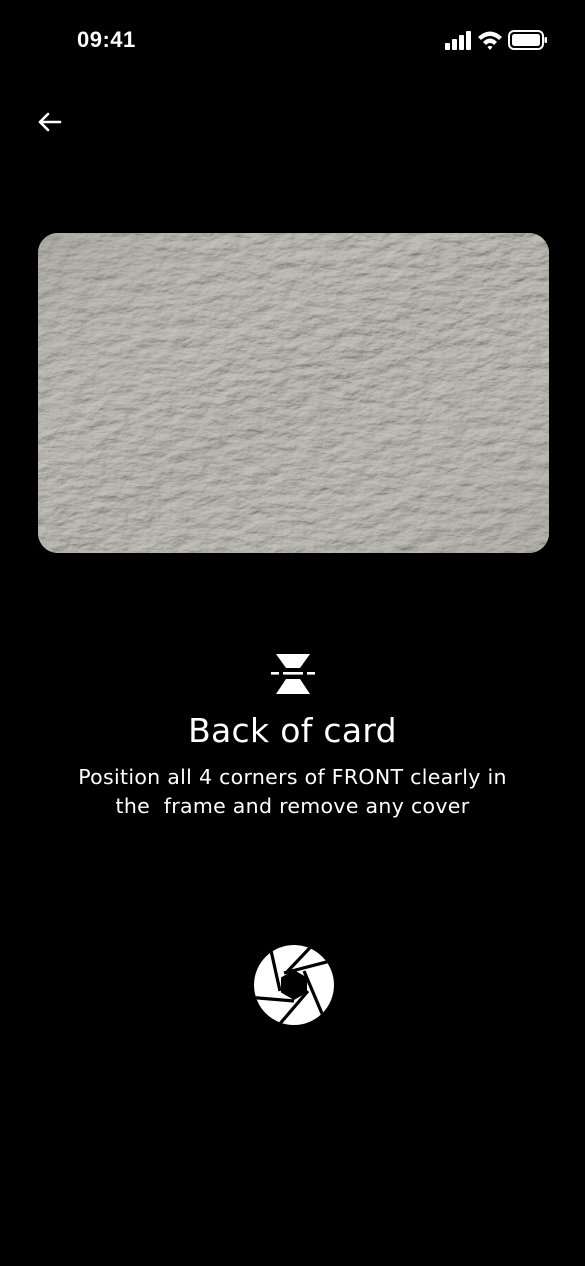  Describe the element at coordinates (528, 40) in the screenshot. I see `battery-icon` at that location.